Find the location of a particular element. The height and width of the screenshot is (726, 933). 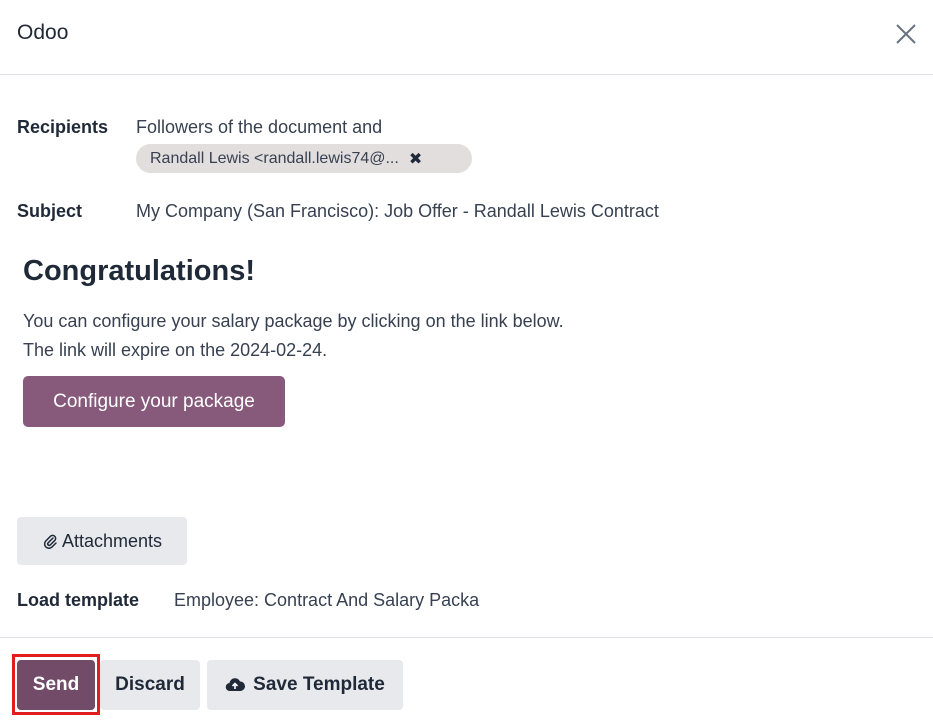

close-icon is located at coordinates (906, 34).